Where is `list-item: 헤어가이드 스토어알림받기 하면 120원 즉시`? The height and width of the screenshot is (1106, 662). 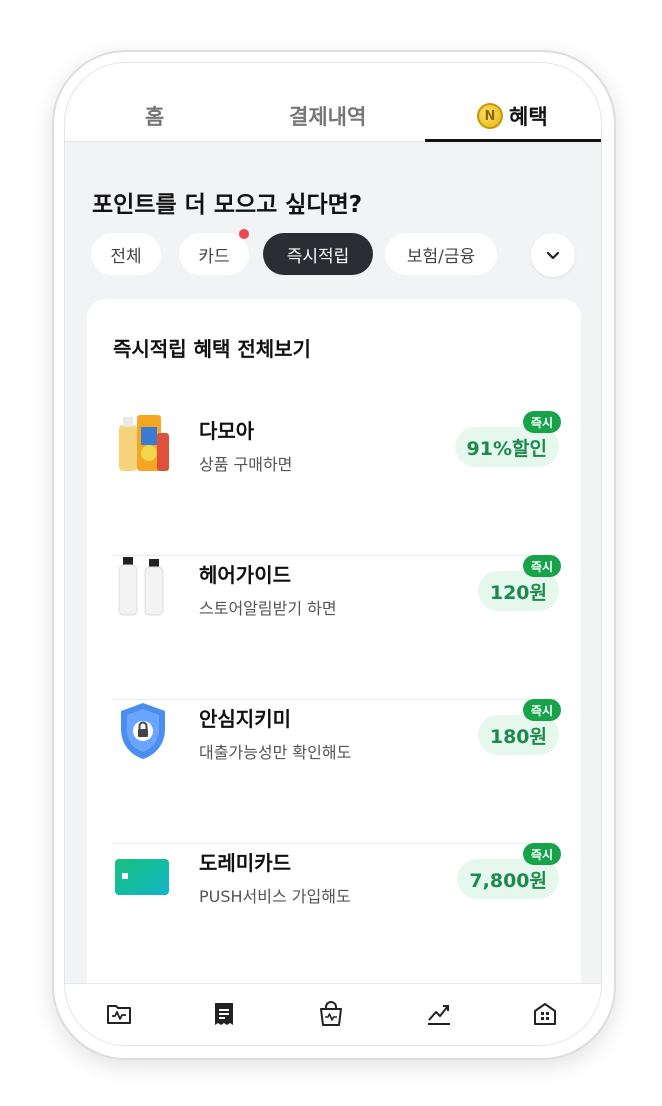
list-item: 헤어가이드 스토어알림받기 하면 120원 즉시 is located at coordinates (337, 623).